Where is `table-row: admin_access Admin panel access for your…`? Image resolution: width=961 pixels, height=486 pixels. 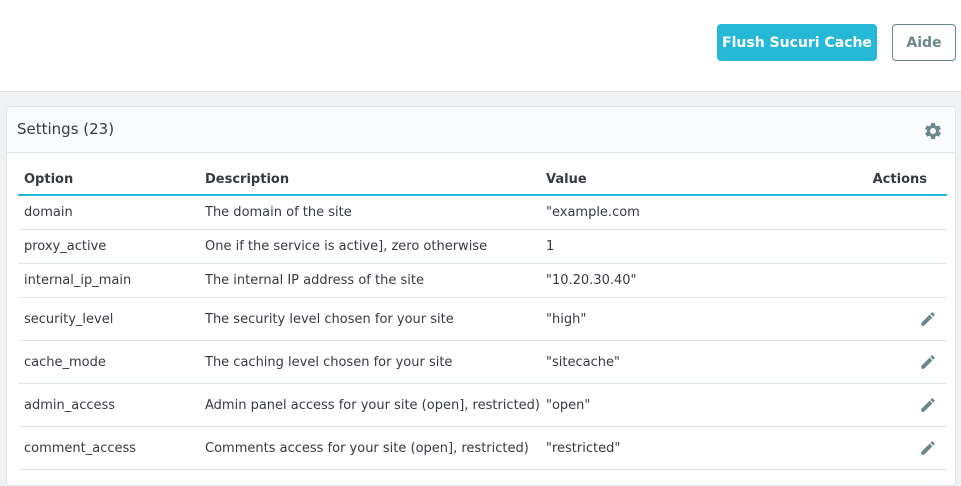
table-row: admin_access Admin panel access for your… is located at coordinates (482, 405).